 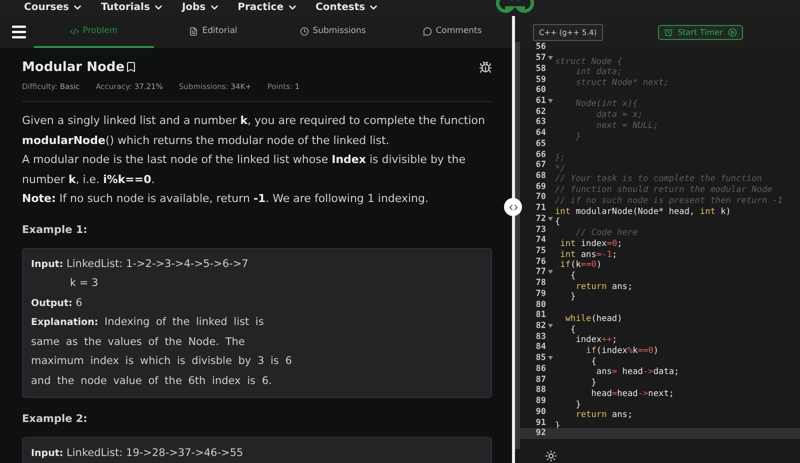 What do you see at coordinates (606, 104) in the screenshot?
I see `code-line: Node(int x){` at bounding box center [606, 104].